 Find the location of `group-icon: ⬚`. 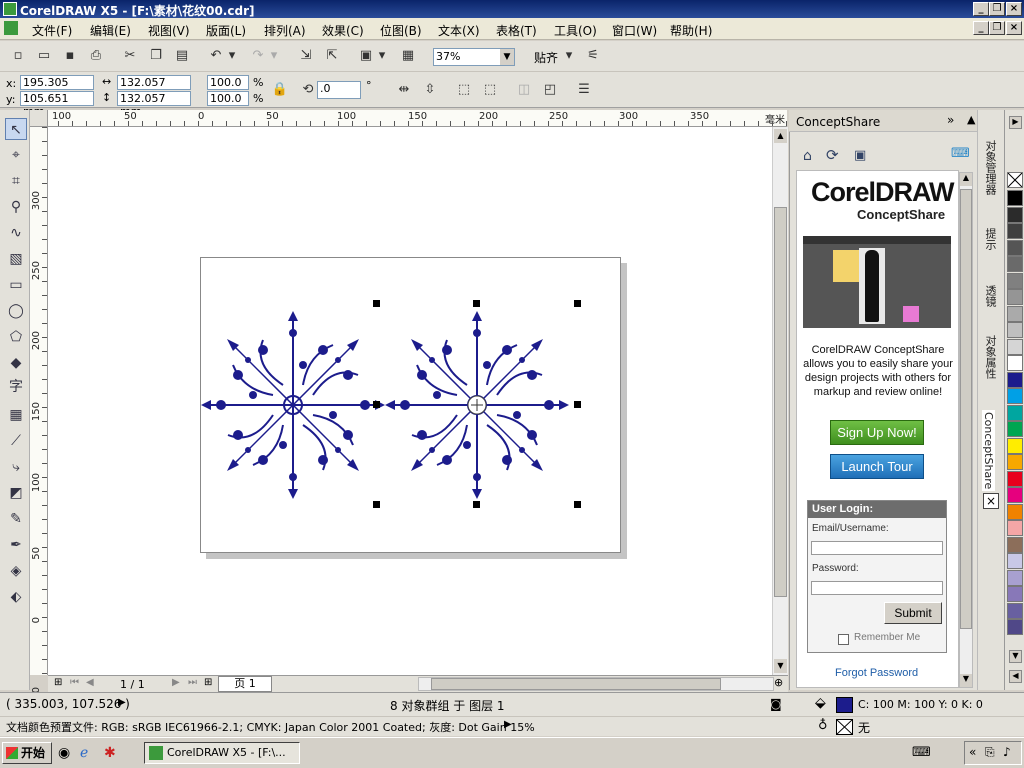

group-icon: ⬚ is located at coordinates (464, 90).